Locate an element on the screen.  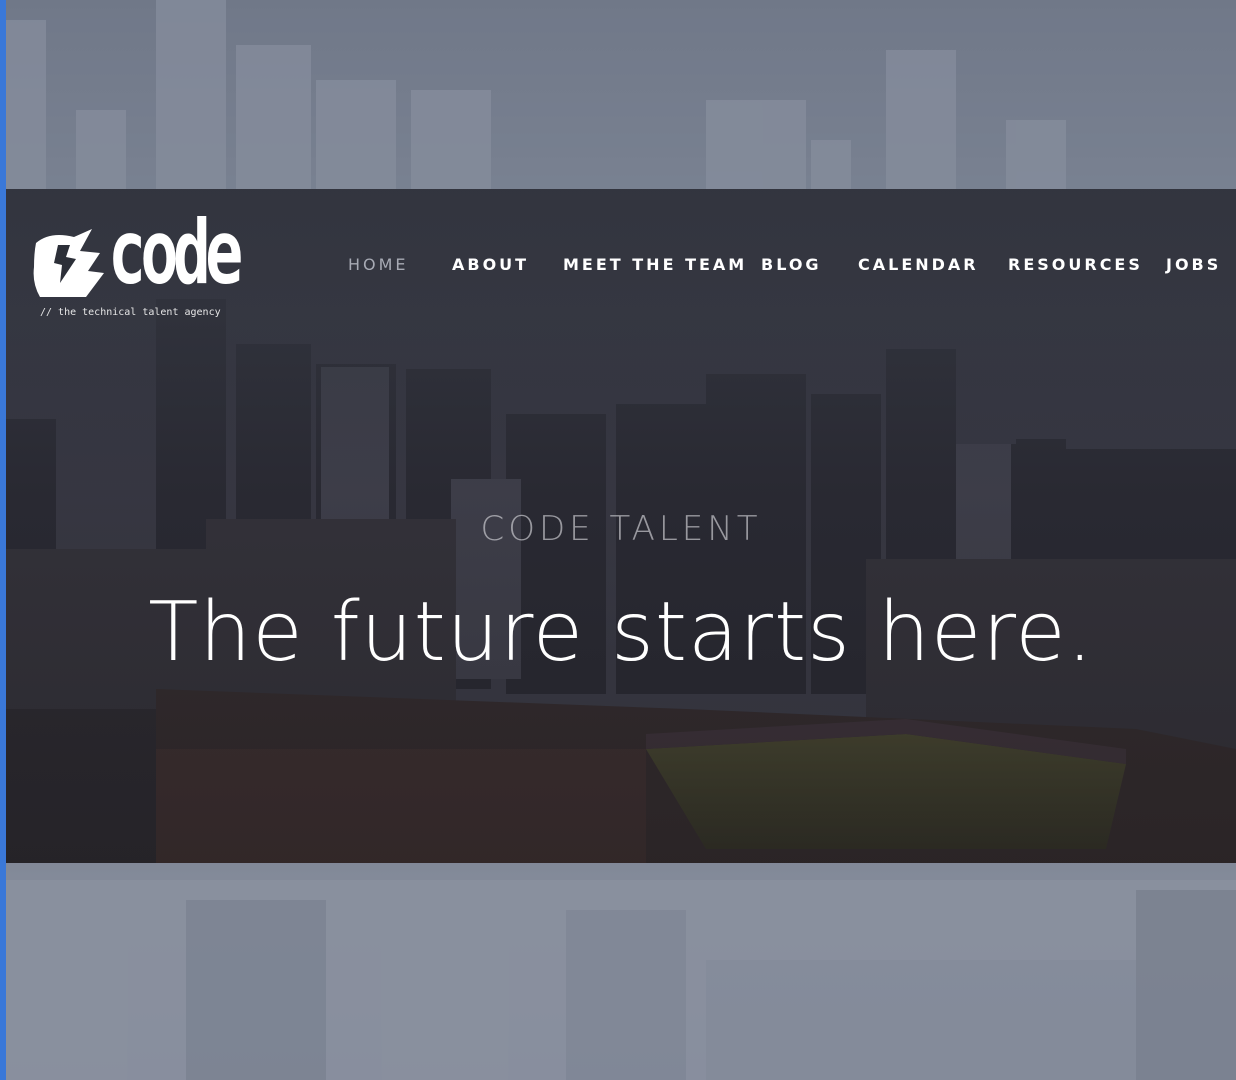
nav-calendar: CALENDAR is located at coordinates (918, 264).